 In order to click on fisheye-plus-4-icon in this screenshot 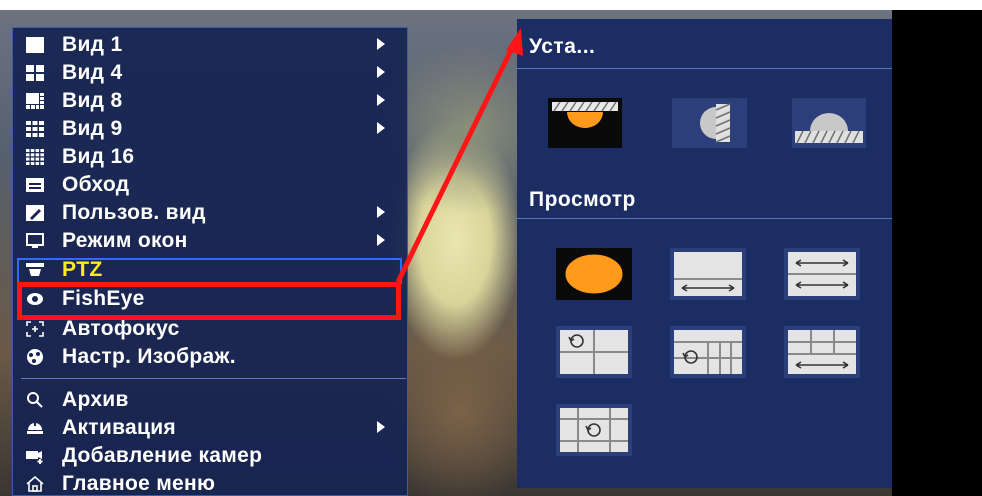, I will do `click(594, 430)`.